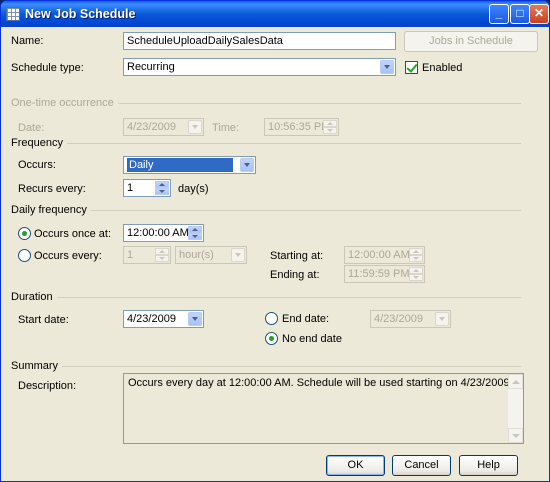 This screenshot has height=482, width=550. I want to click on summary-divider, so click(266, 366).